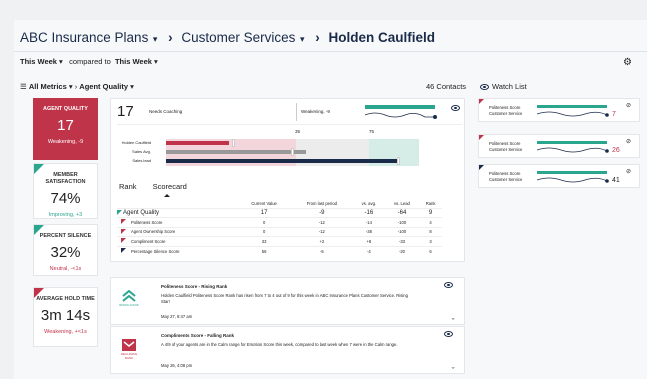 The width and height of the screenshot is (647, 379). Describe the element at coordinates (166, 111) in the screenshot. I see `needs-coaching-label: Needs Coaching` at that location.